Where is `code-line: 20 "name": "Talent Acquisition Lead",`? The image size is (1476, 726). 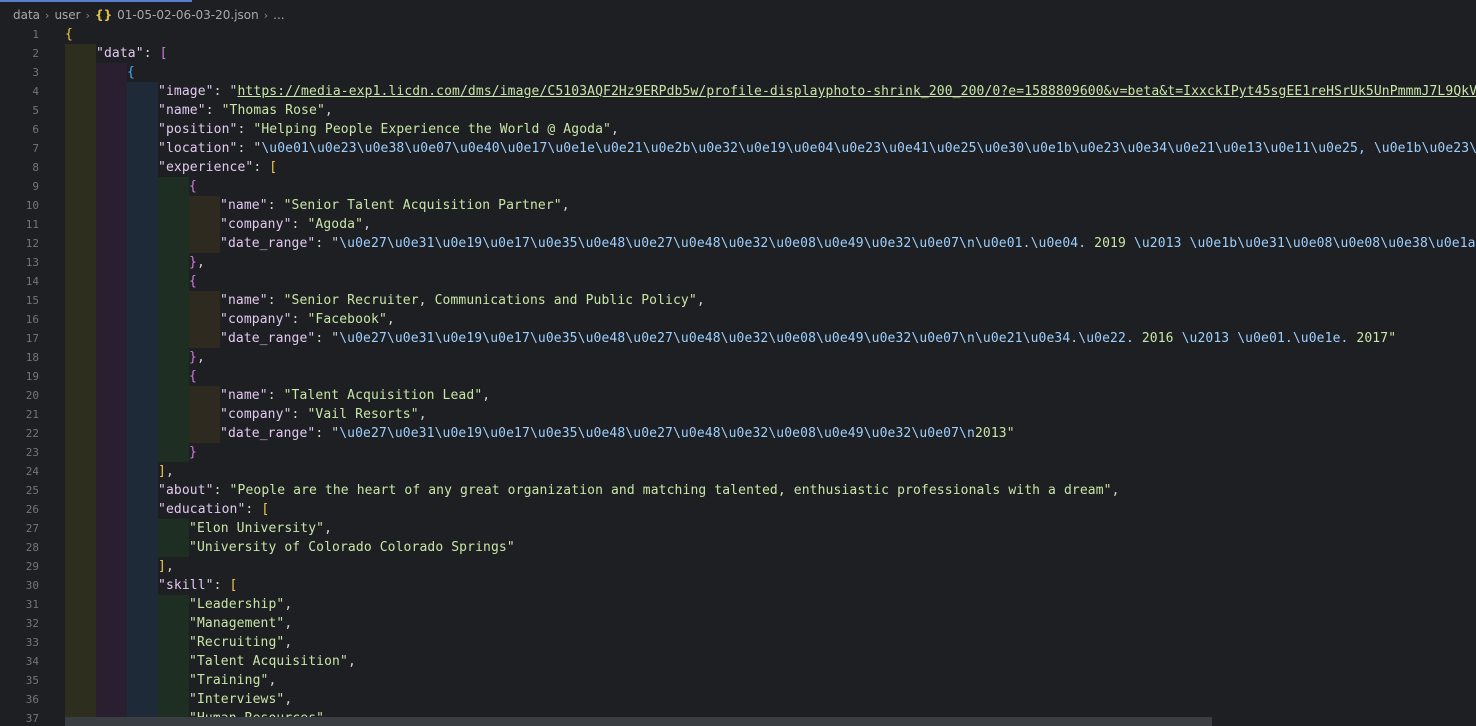
code-line: 20 "name": "Talent Acquisition Lead", is located at coordinates (738, 395).